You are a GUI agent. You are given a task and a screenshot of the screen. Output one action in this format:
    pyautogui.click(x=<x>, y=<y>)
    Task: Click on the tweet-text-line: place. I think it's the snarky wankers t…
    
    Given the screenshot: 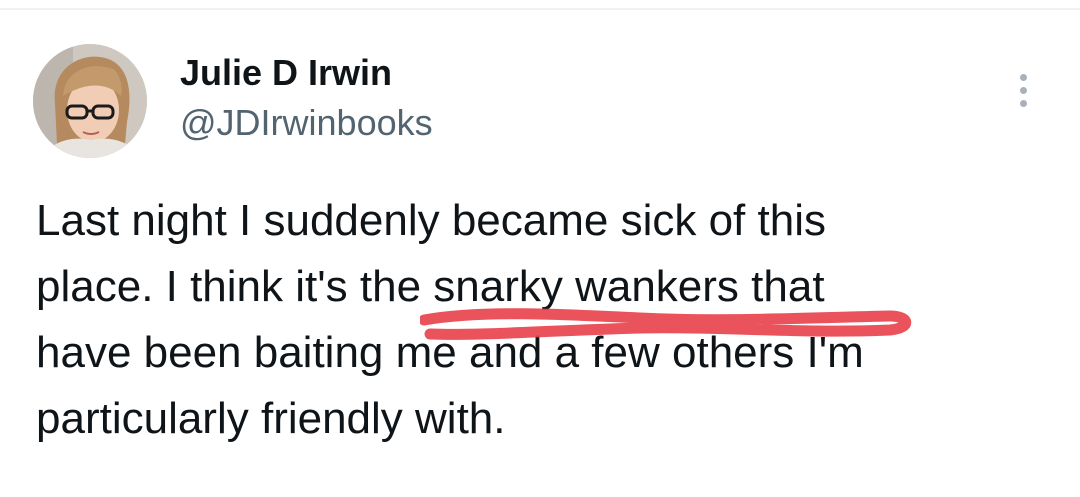 What is the action you would take?
    pyautogui.click(x=430, y=286)
    